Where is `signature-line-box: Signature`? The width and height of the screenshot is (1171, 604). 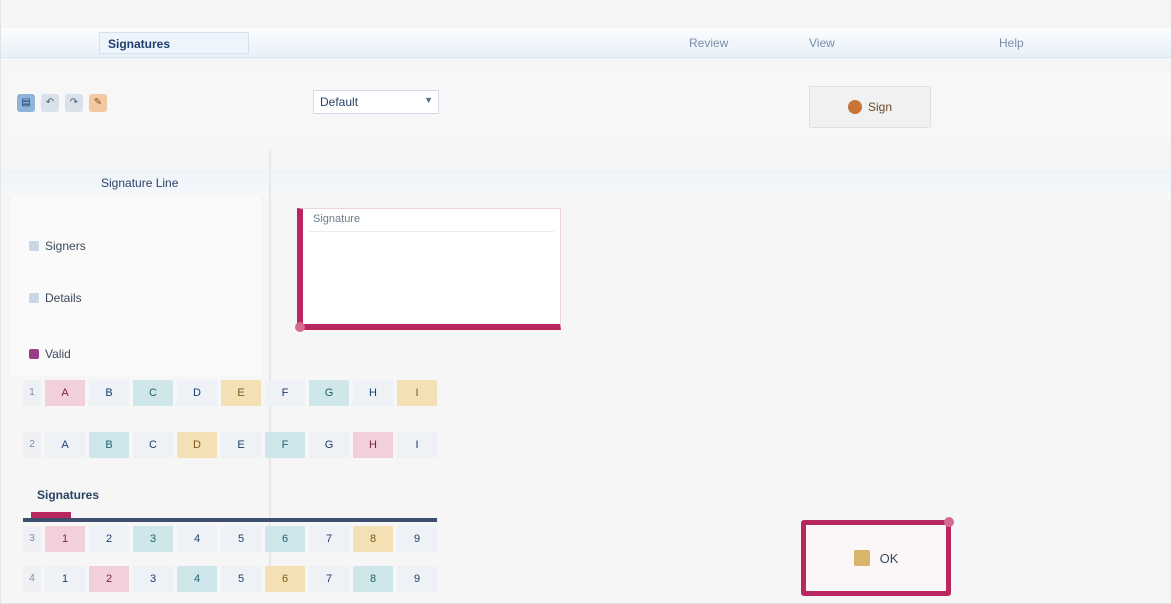
signature-line-box: Signature is located at coordinates (428, 270).